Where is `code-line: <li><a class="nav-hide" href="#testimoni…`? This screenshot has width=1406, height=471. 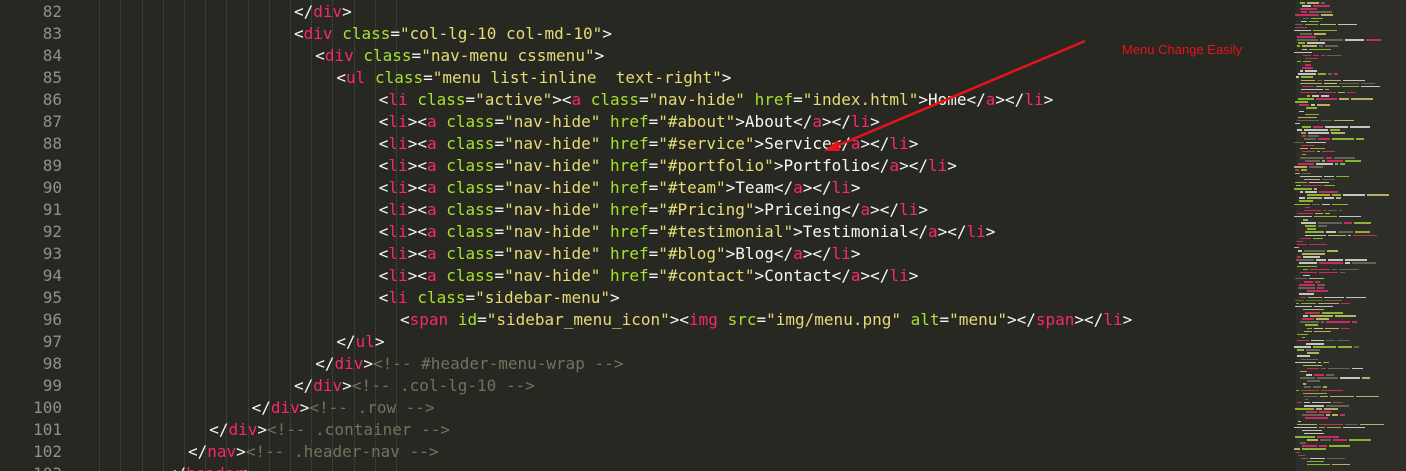 code-line: <li><a class="nav-hide" href="#testimoni… is located at coordinates (687, 232).